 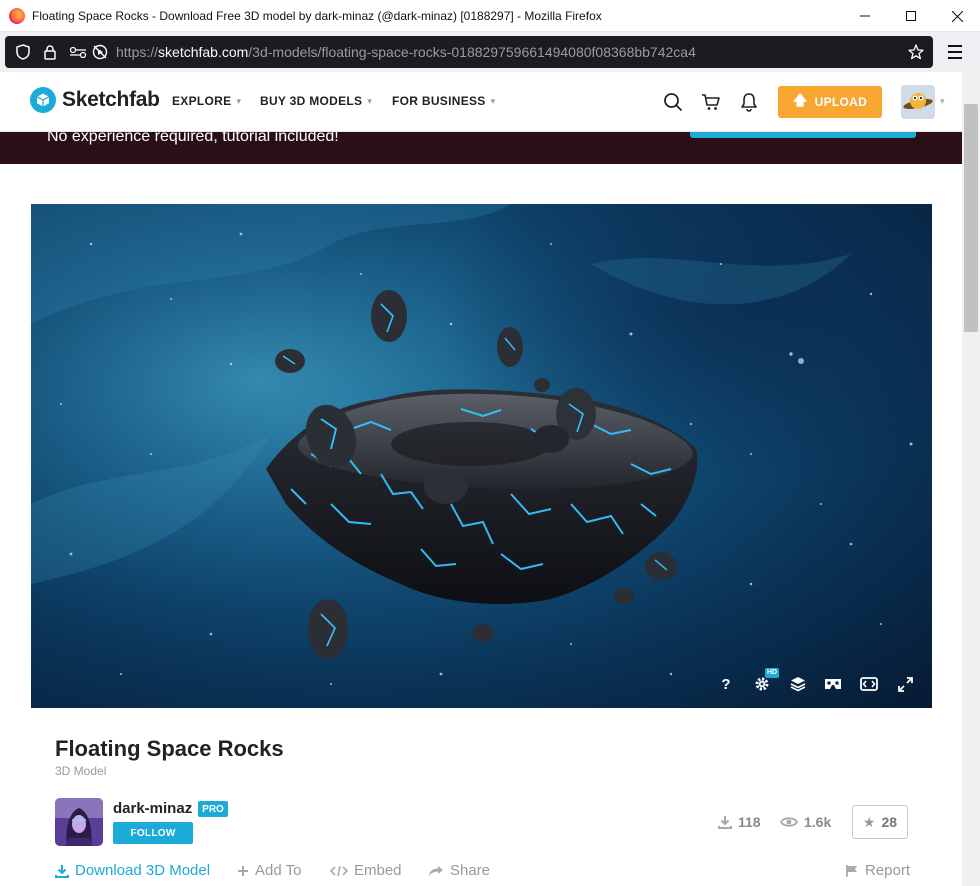 I want to click on embed-link: Embed, so click(x=366, y=870).